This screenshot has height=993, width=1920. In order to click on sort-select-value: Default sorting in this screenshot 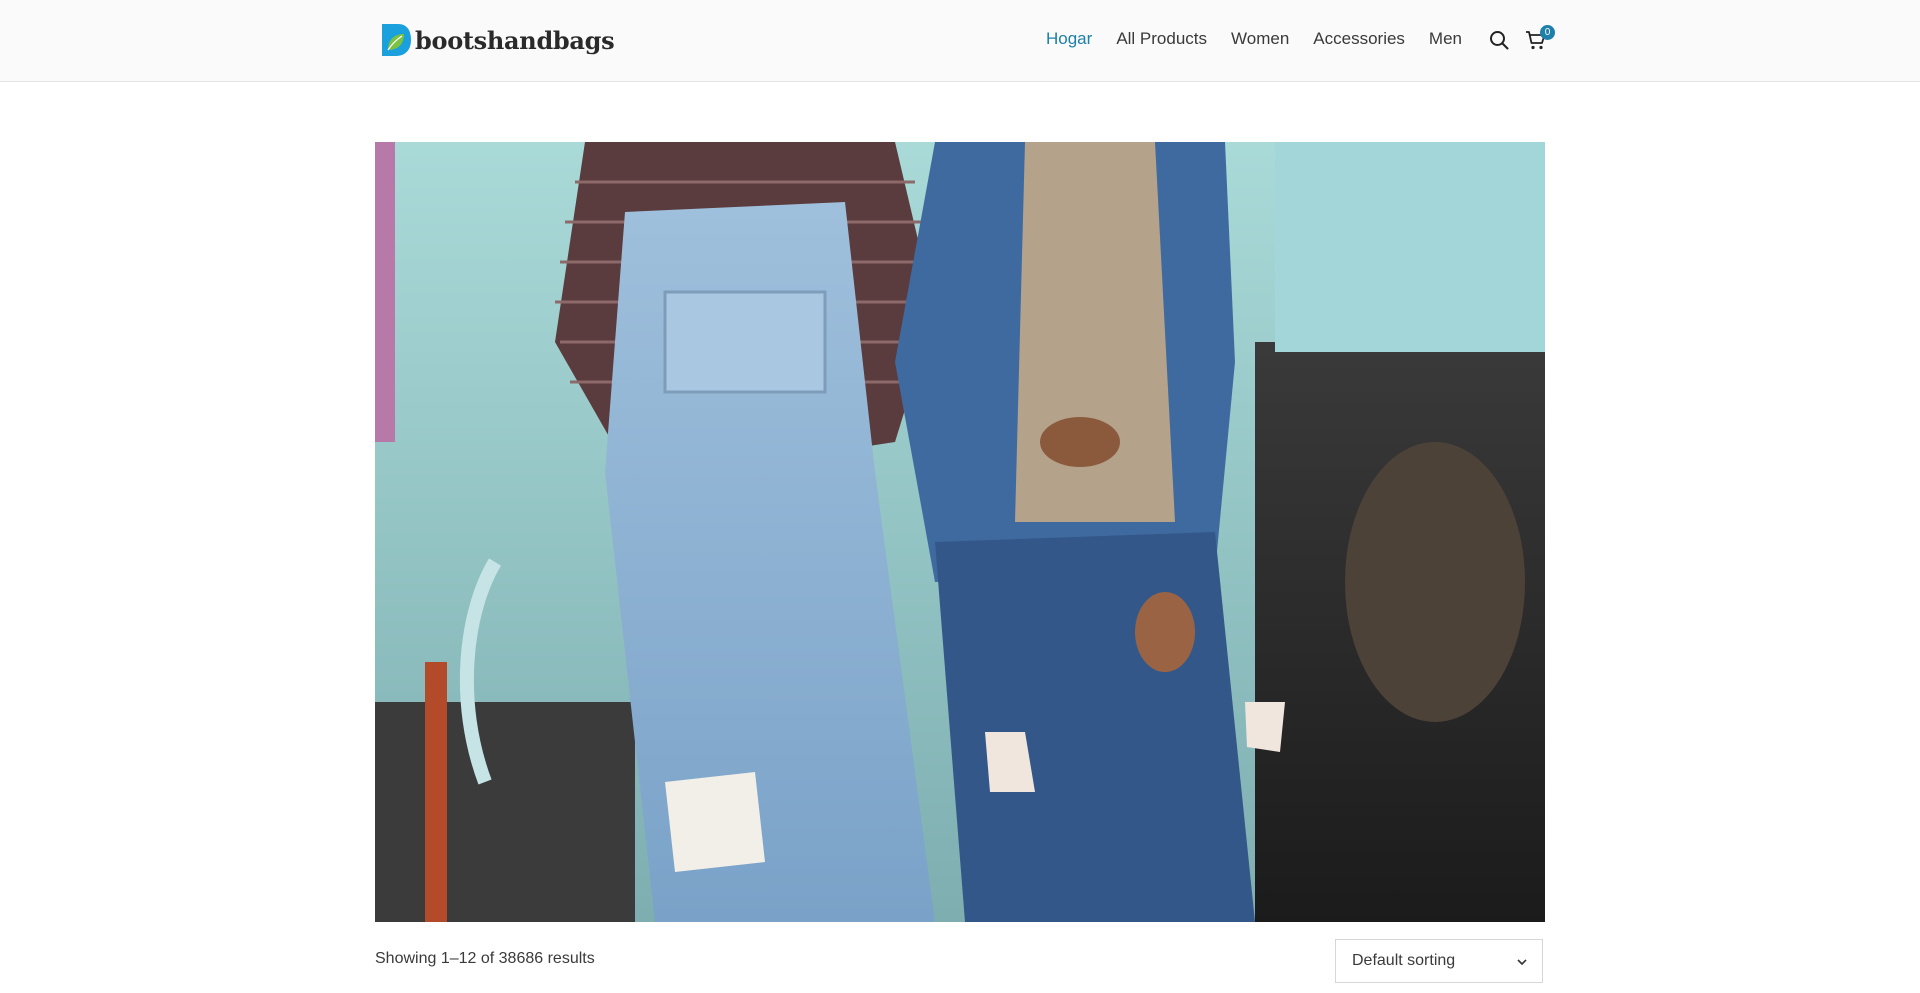, I will do `click(1404, 960)`.